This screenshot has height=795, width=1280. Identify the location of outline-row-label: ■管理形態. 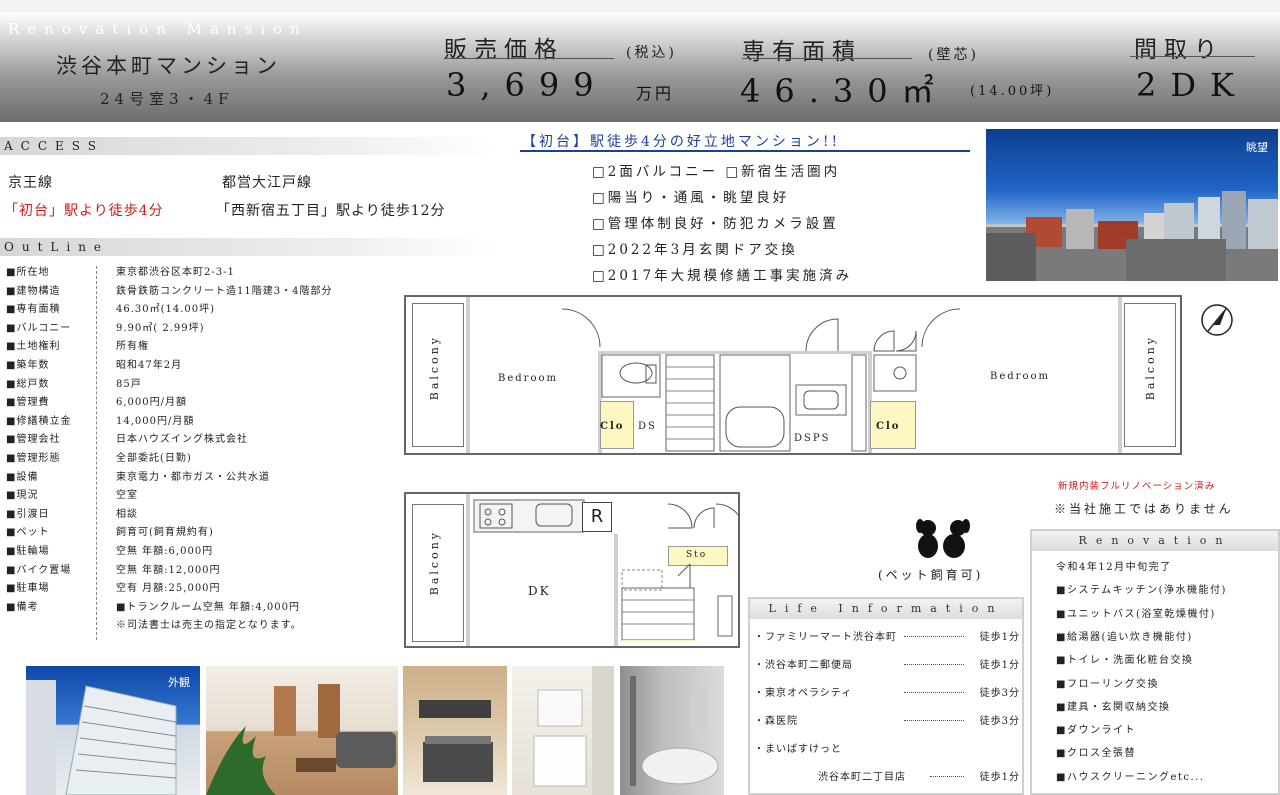
(33, 458).